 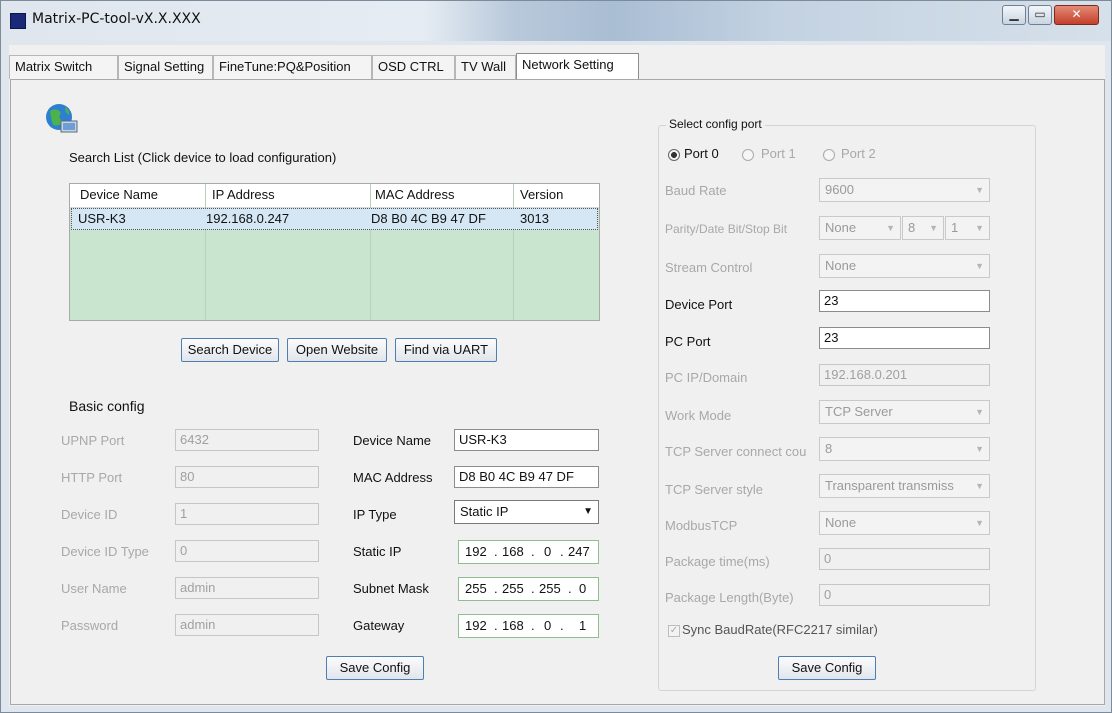 What do you see at coordinates (484, 511) in the screenshot?
I see `ip-type-value: Static IP` at bounding box center [484, 511].